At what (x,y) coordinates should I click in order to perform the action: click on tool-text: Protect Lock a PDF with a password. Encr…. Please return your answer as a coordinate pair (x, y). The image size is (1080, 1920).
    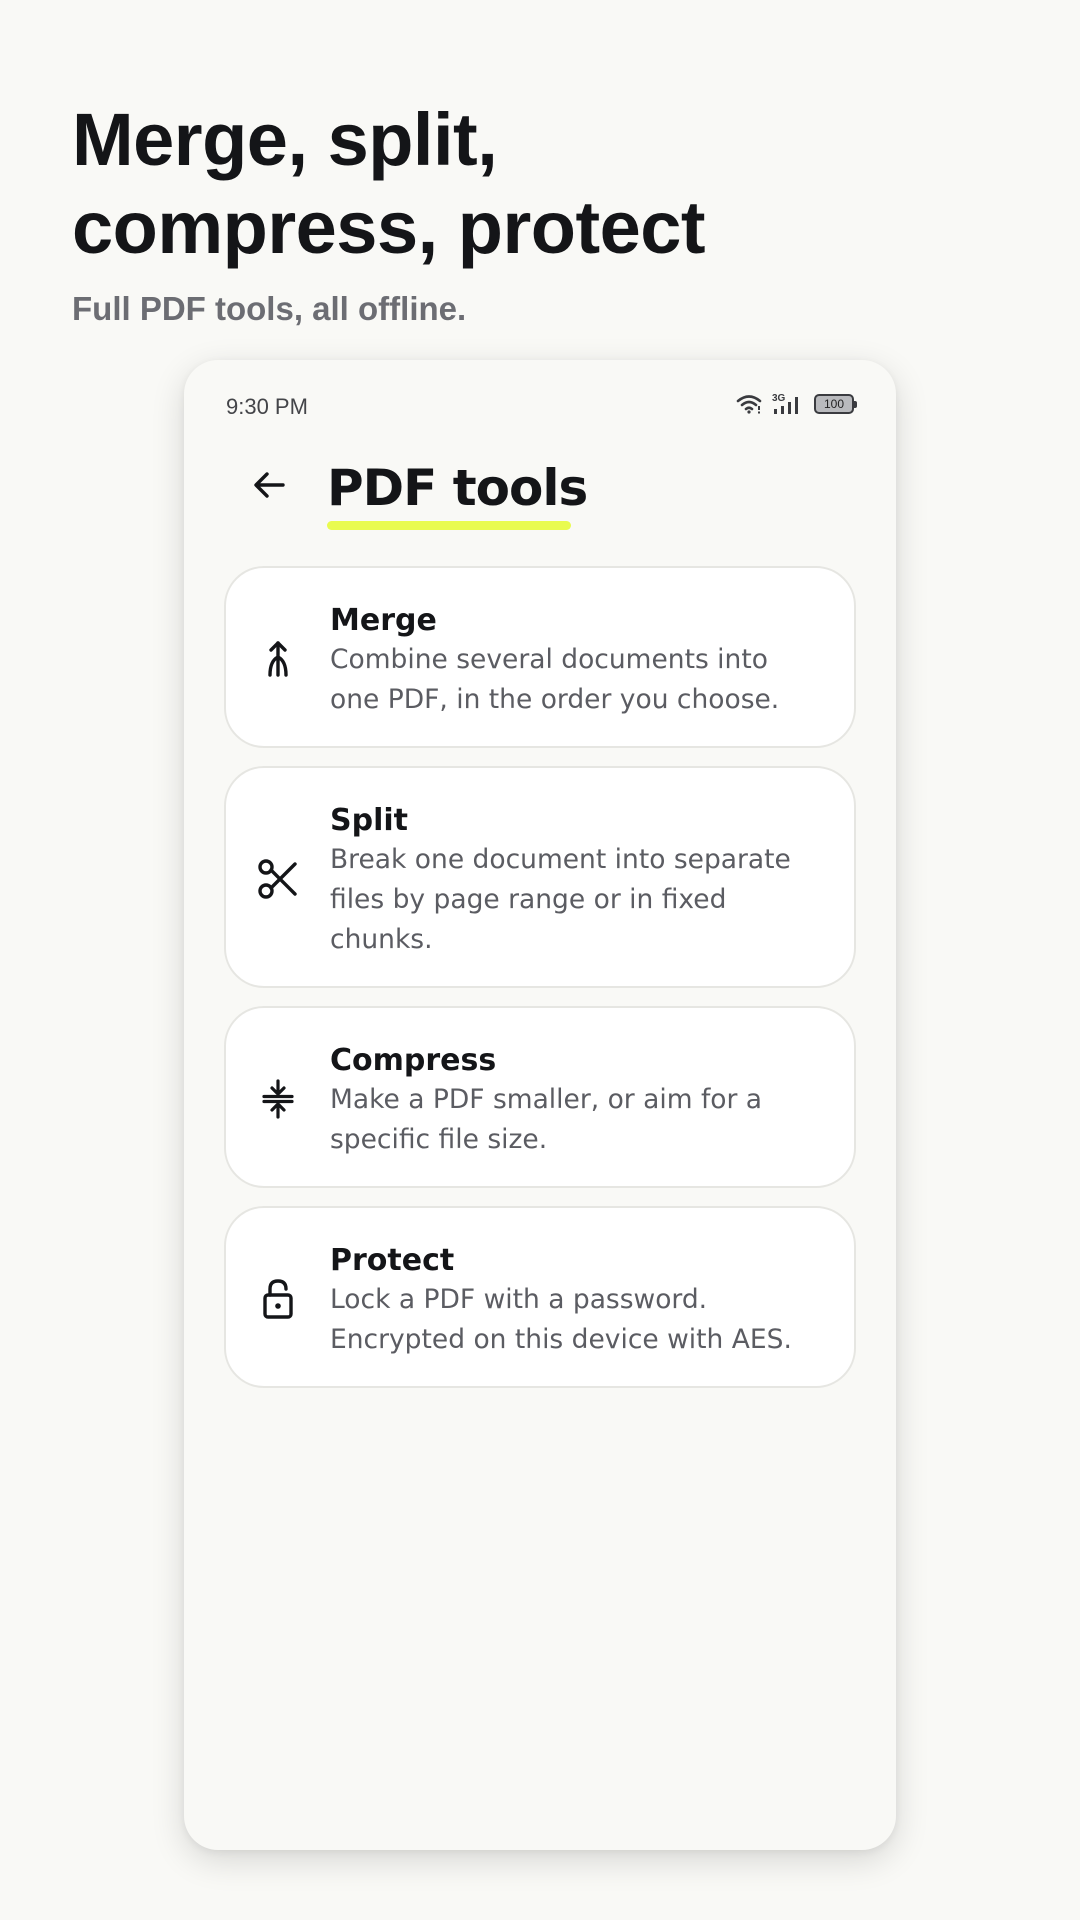
    Looking at the image, I should click on (577, 1301).